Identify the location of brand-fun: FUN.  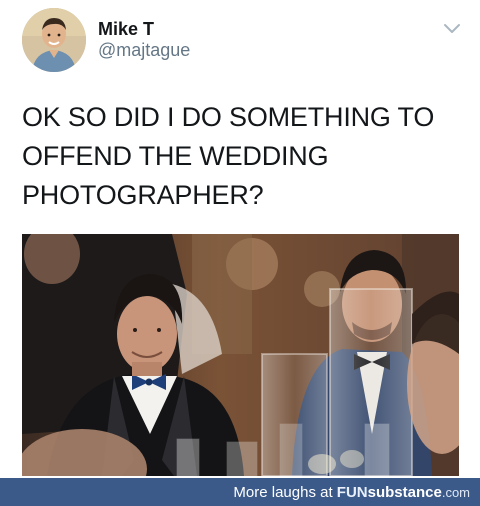
(352, 492).